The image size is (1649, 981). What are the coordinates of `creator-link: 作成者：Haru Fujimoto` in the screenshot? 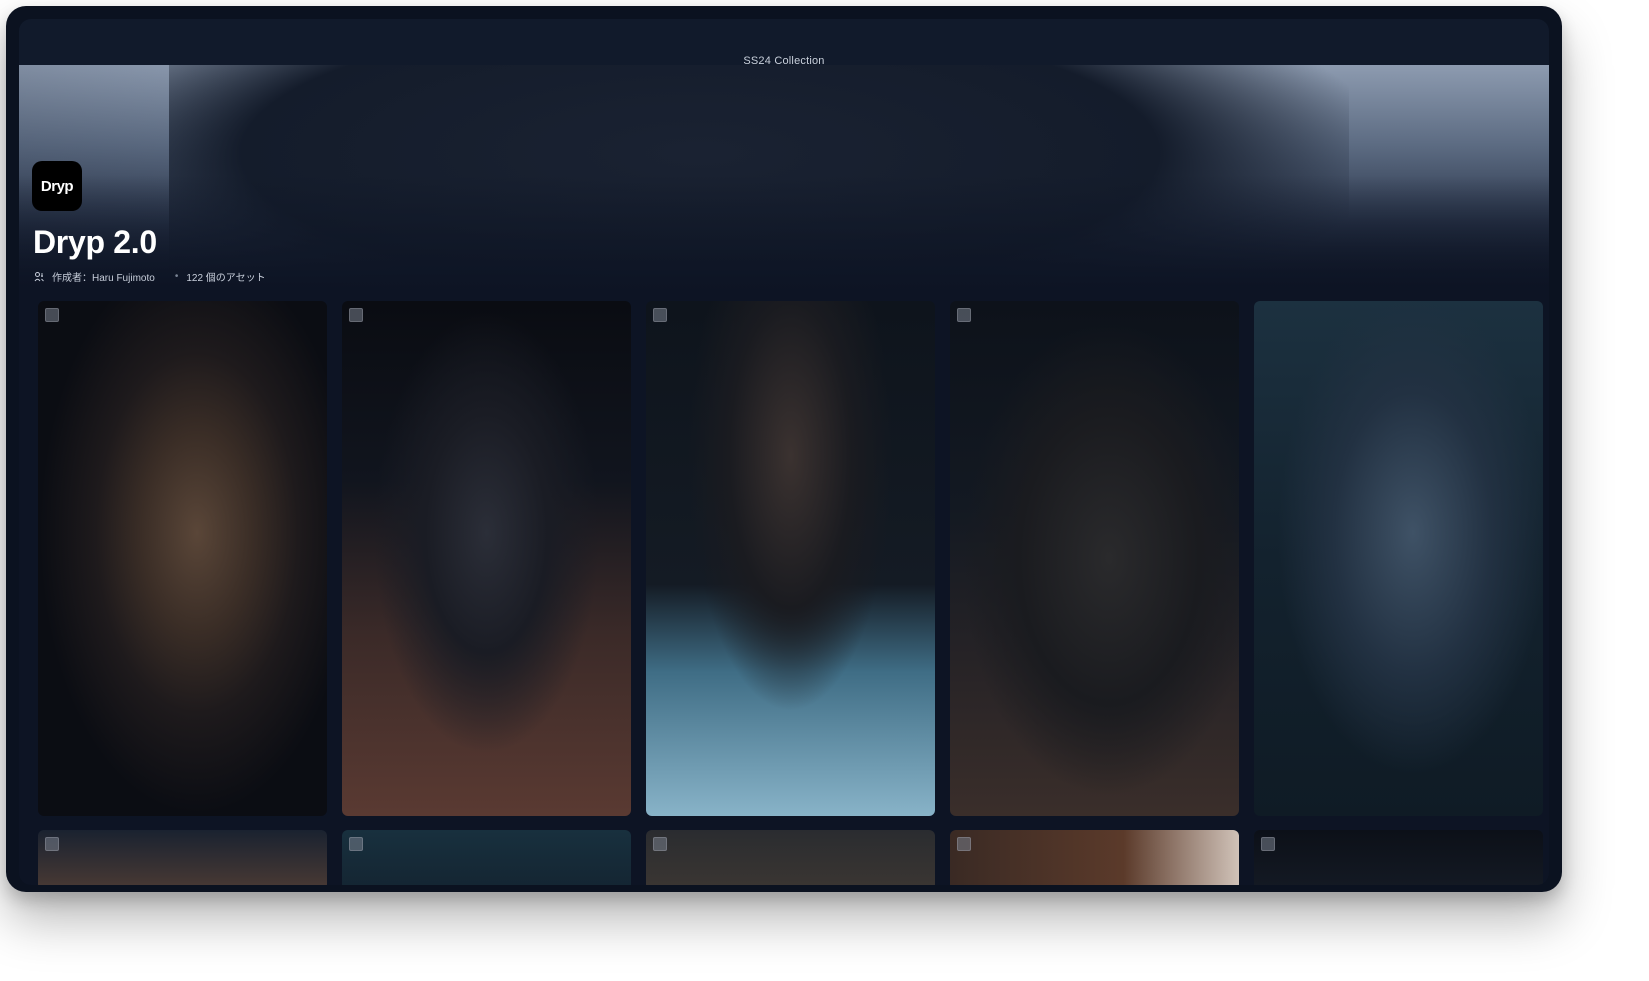 It's located at (103, 276).